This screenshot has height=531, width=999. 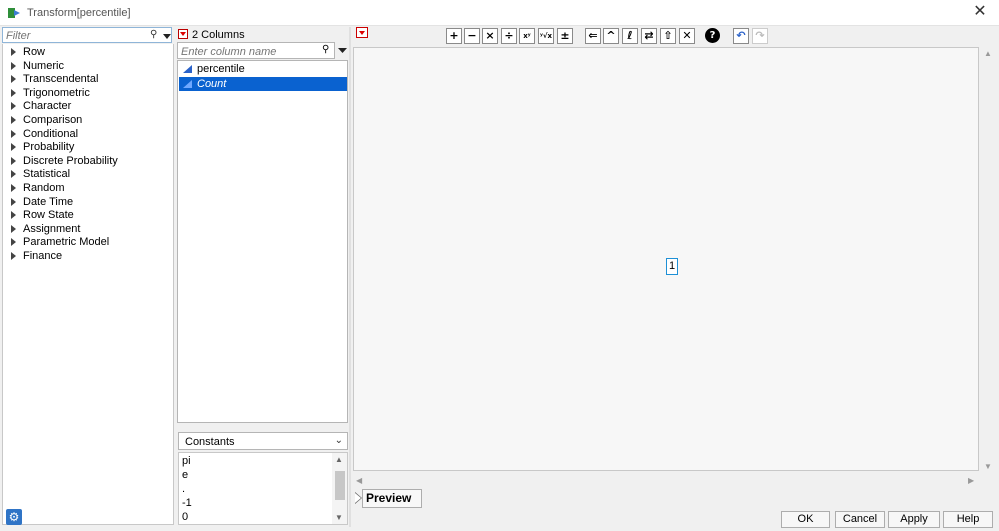 What do you see at coordinates (980, 12) in the screenshot?
I see `close-icon: ✕` at bounding box center [980, 12].